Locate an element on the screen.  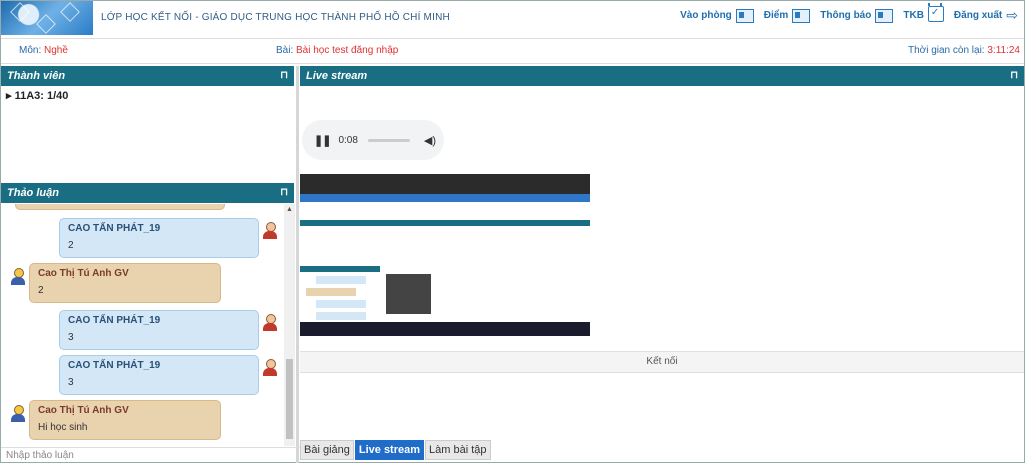
discussion-panel-header: Thảo luận ⊓ is located at coordinates (147, 193).